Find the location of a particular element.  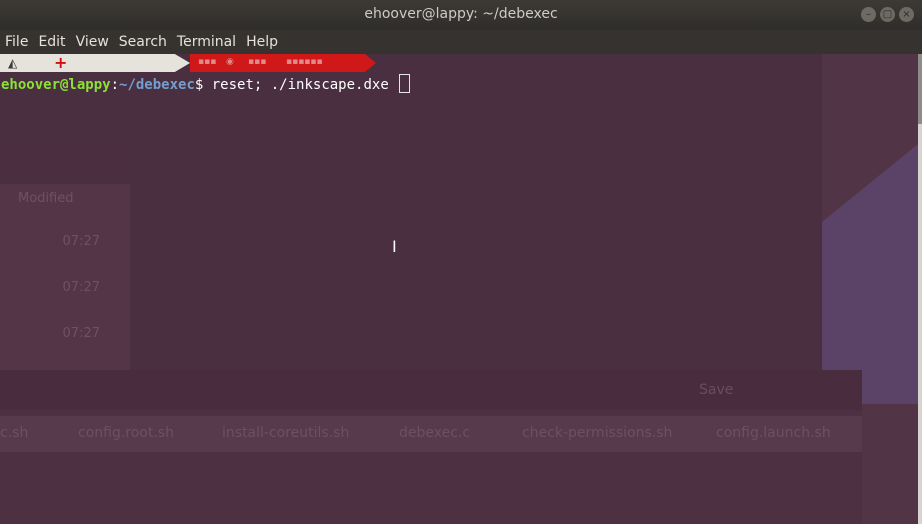

background-file-window: Modified 07:27 07:27 07:27 is located at coordinates (65, 262).